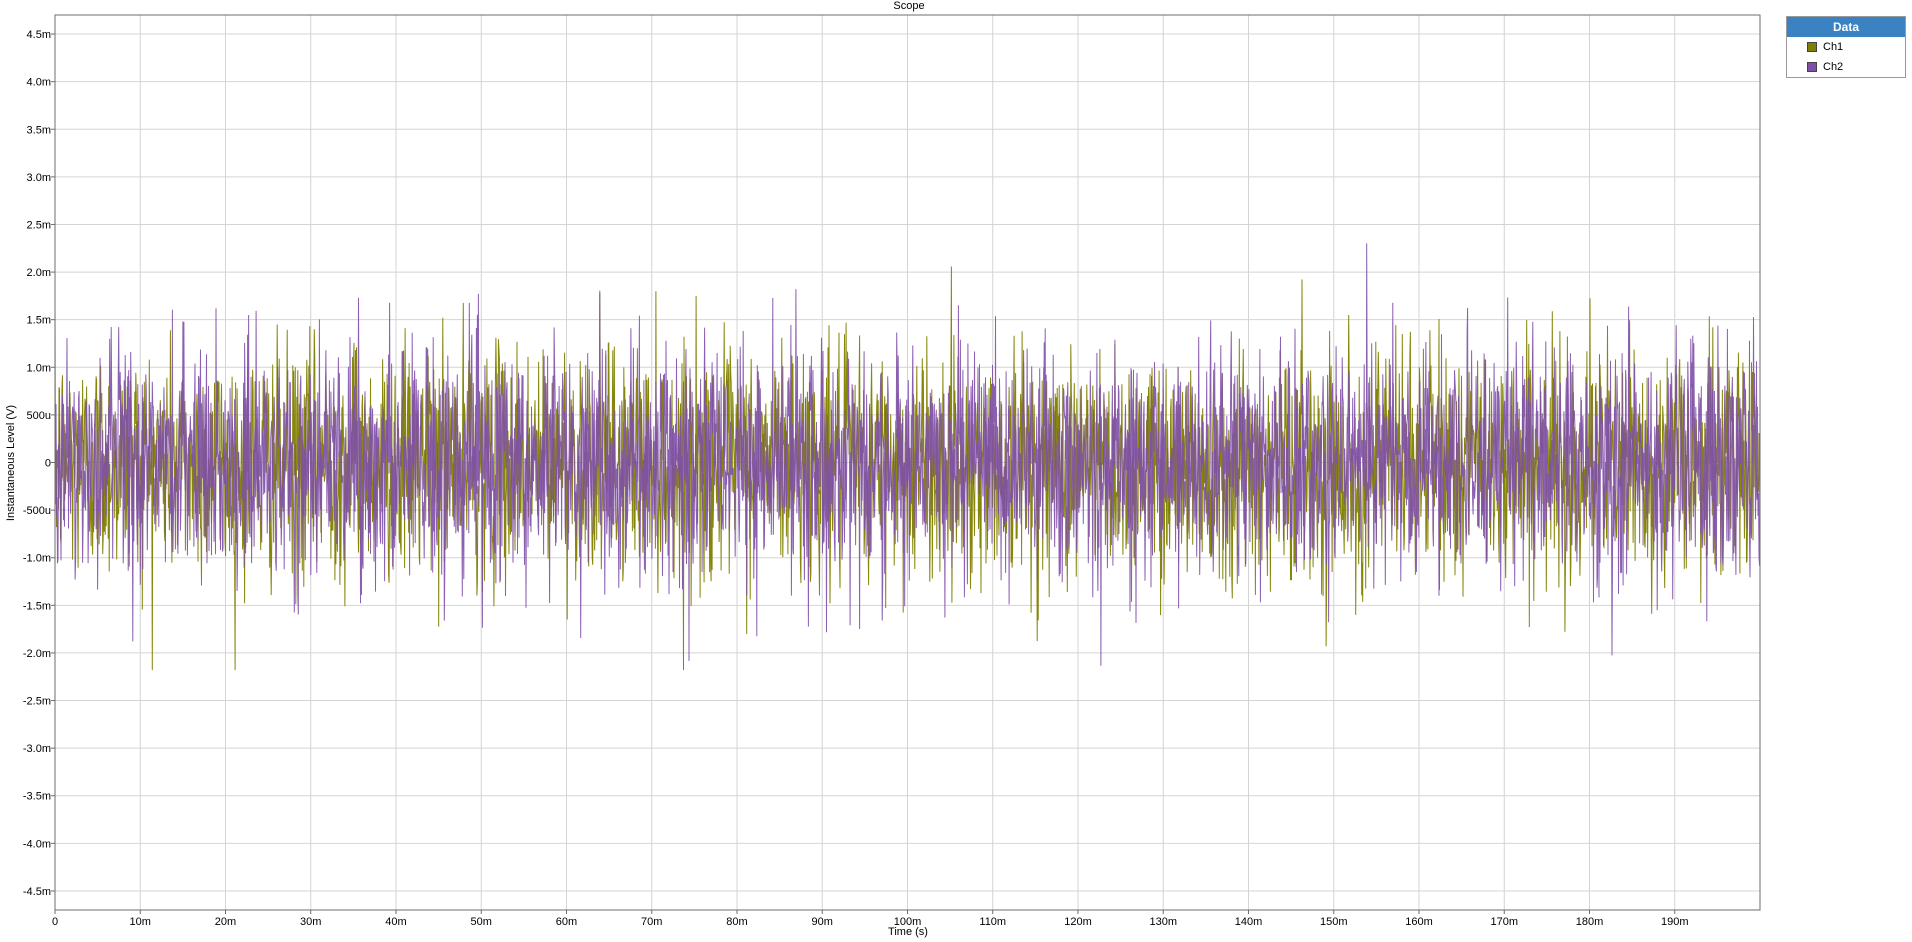 The height and width of the screenshot is (942, 1912). What do you see at coordinates (37, 654) in the screenshot?
I see `y-tick-label: -2.0m` at bounding box center [37, 654].